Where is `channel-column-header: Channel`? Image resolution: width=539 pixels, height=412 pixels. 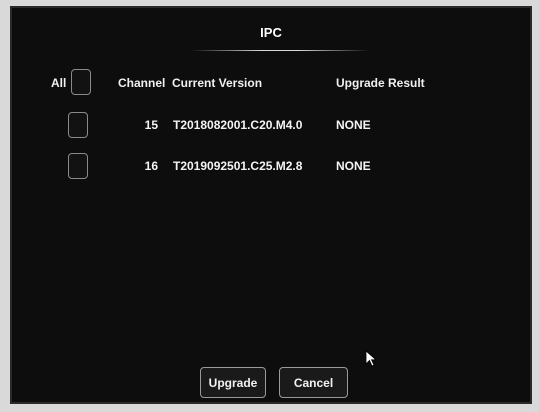
channel-column-header: Channel is located at coordinates (142, 83).